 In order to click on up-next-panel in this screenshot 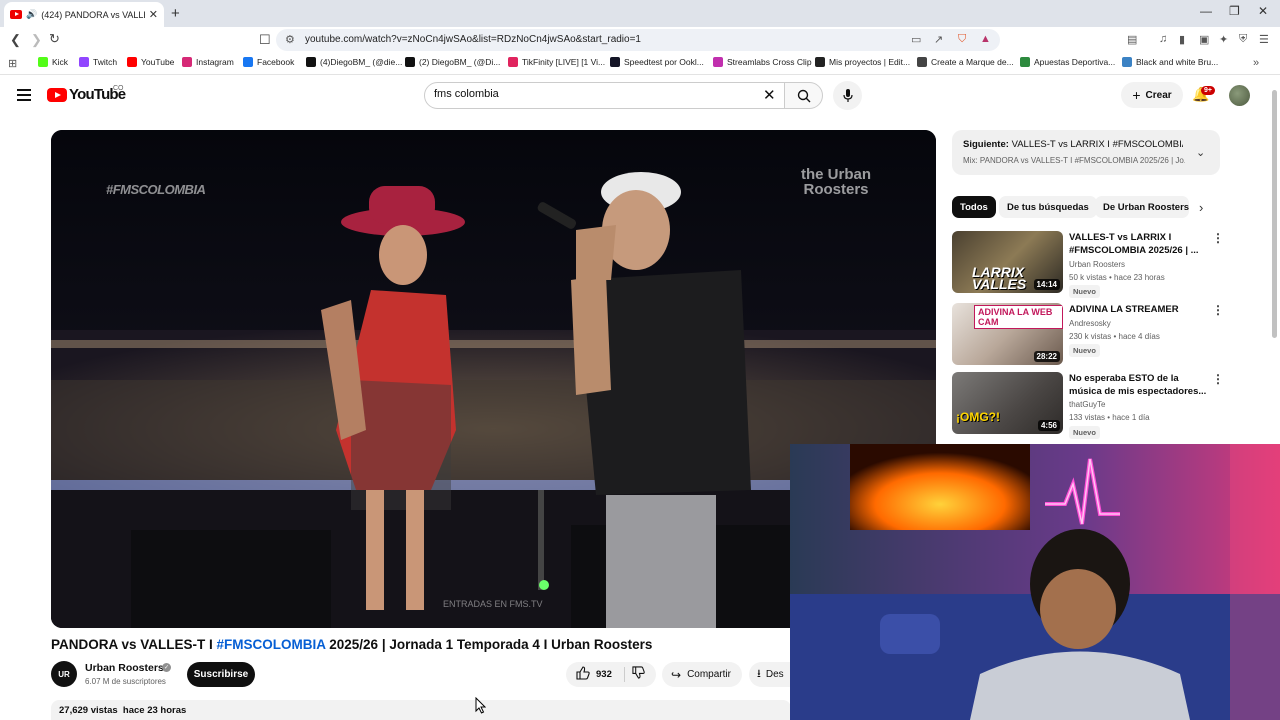, I will do `click(1086, 152)`.